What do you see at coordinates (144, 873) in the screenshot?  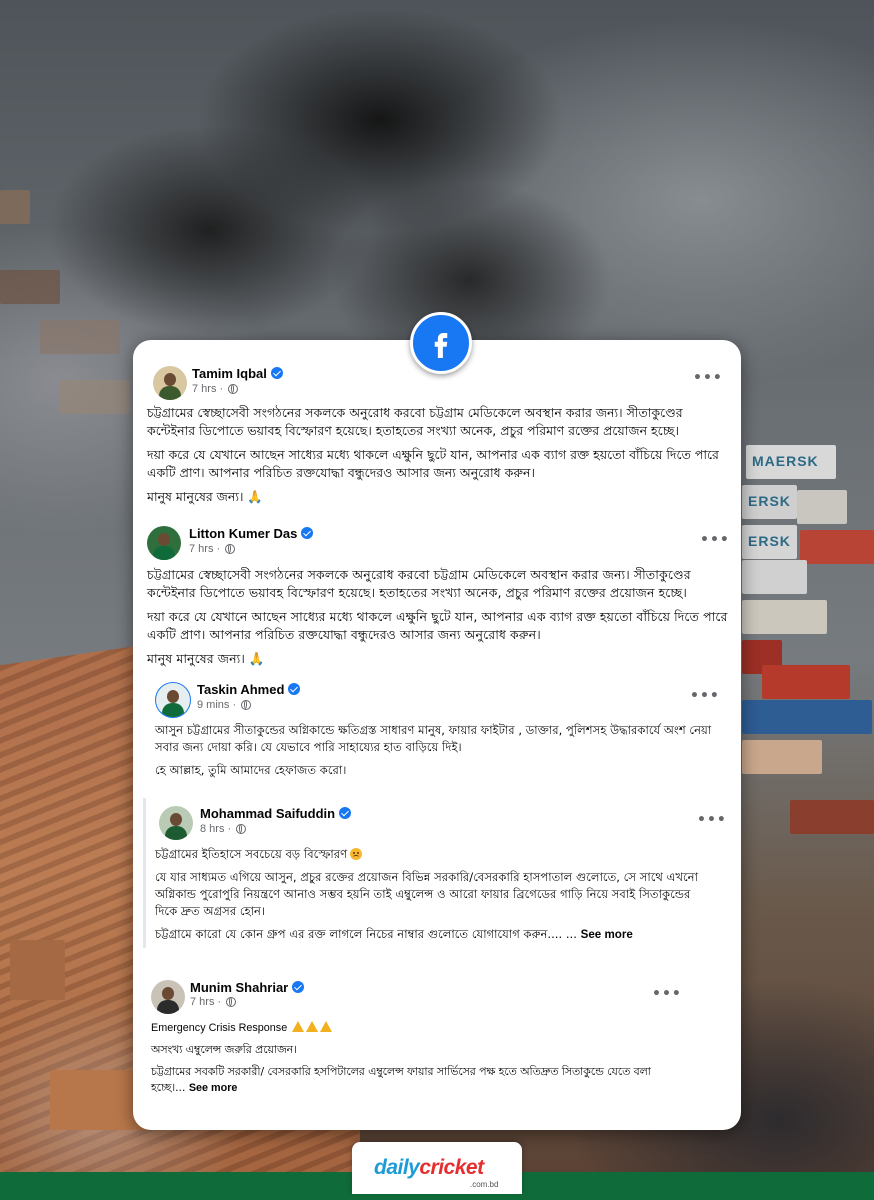 I see `comment-thread-line` at bounding box center [144, 873].